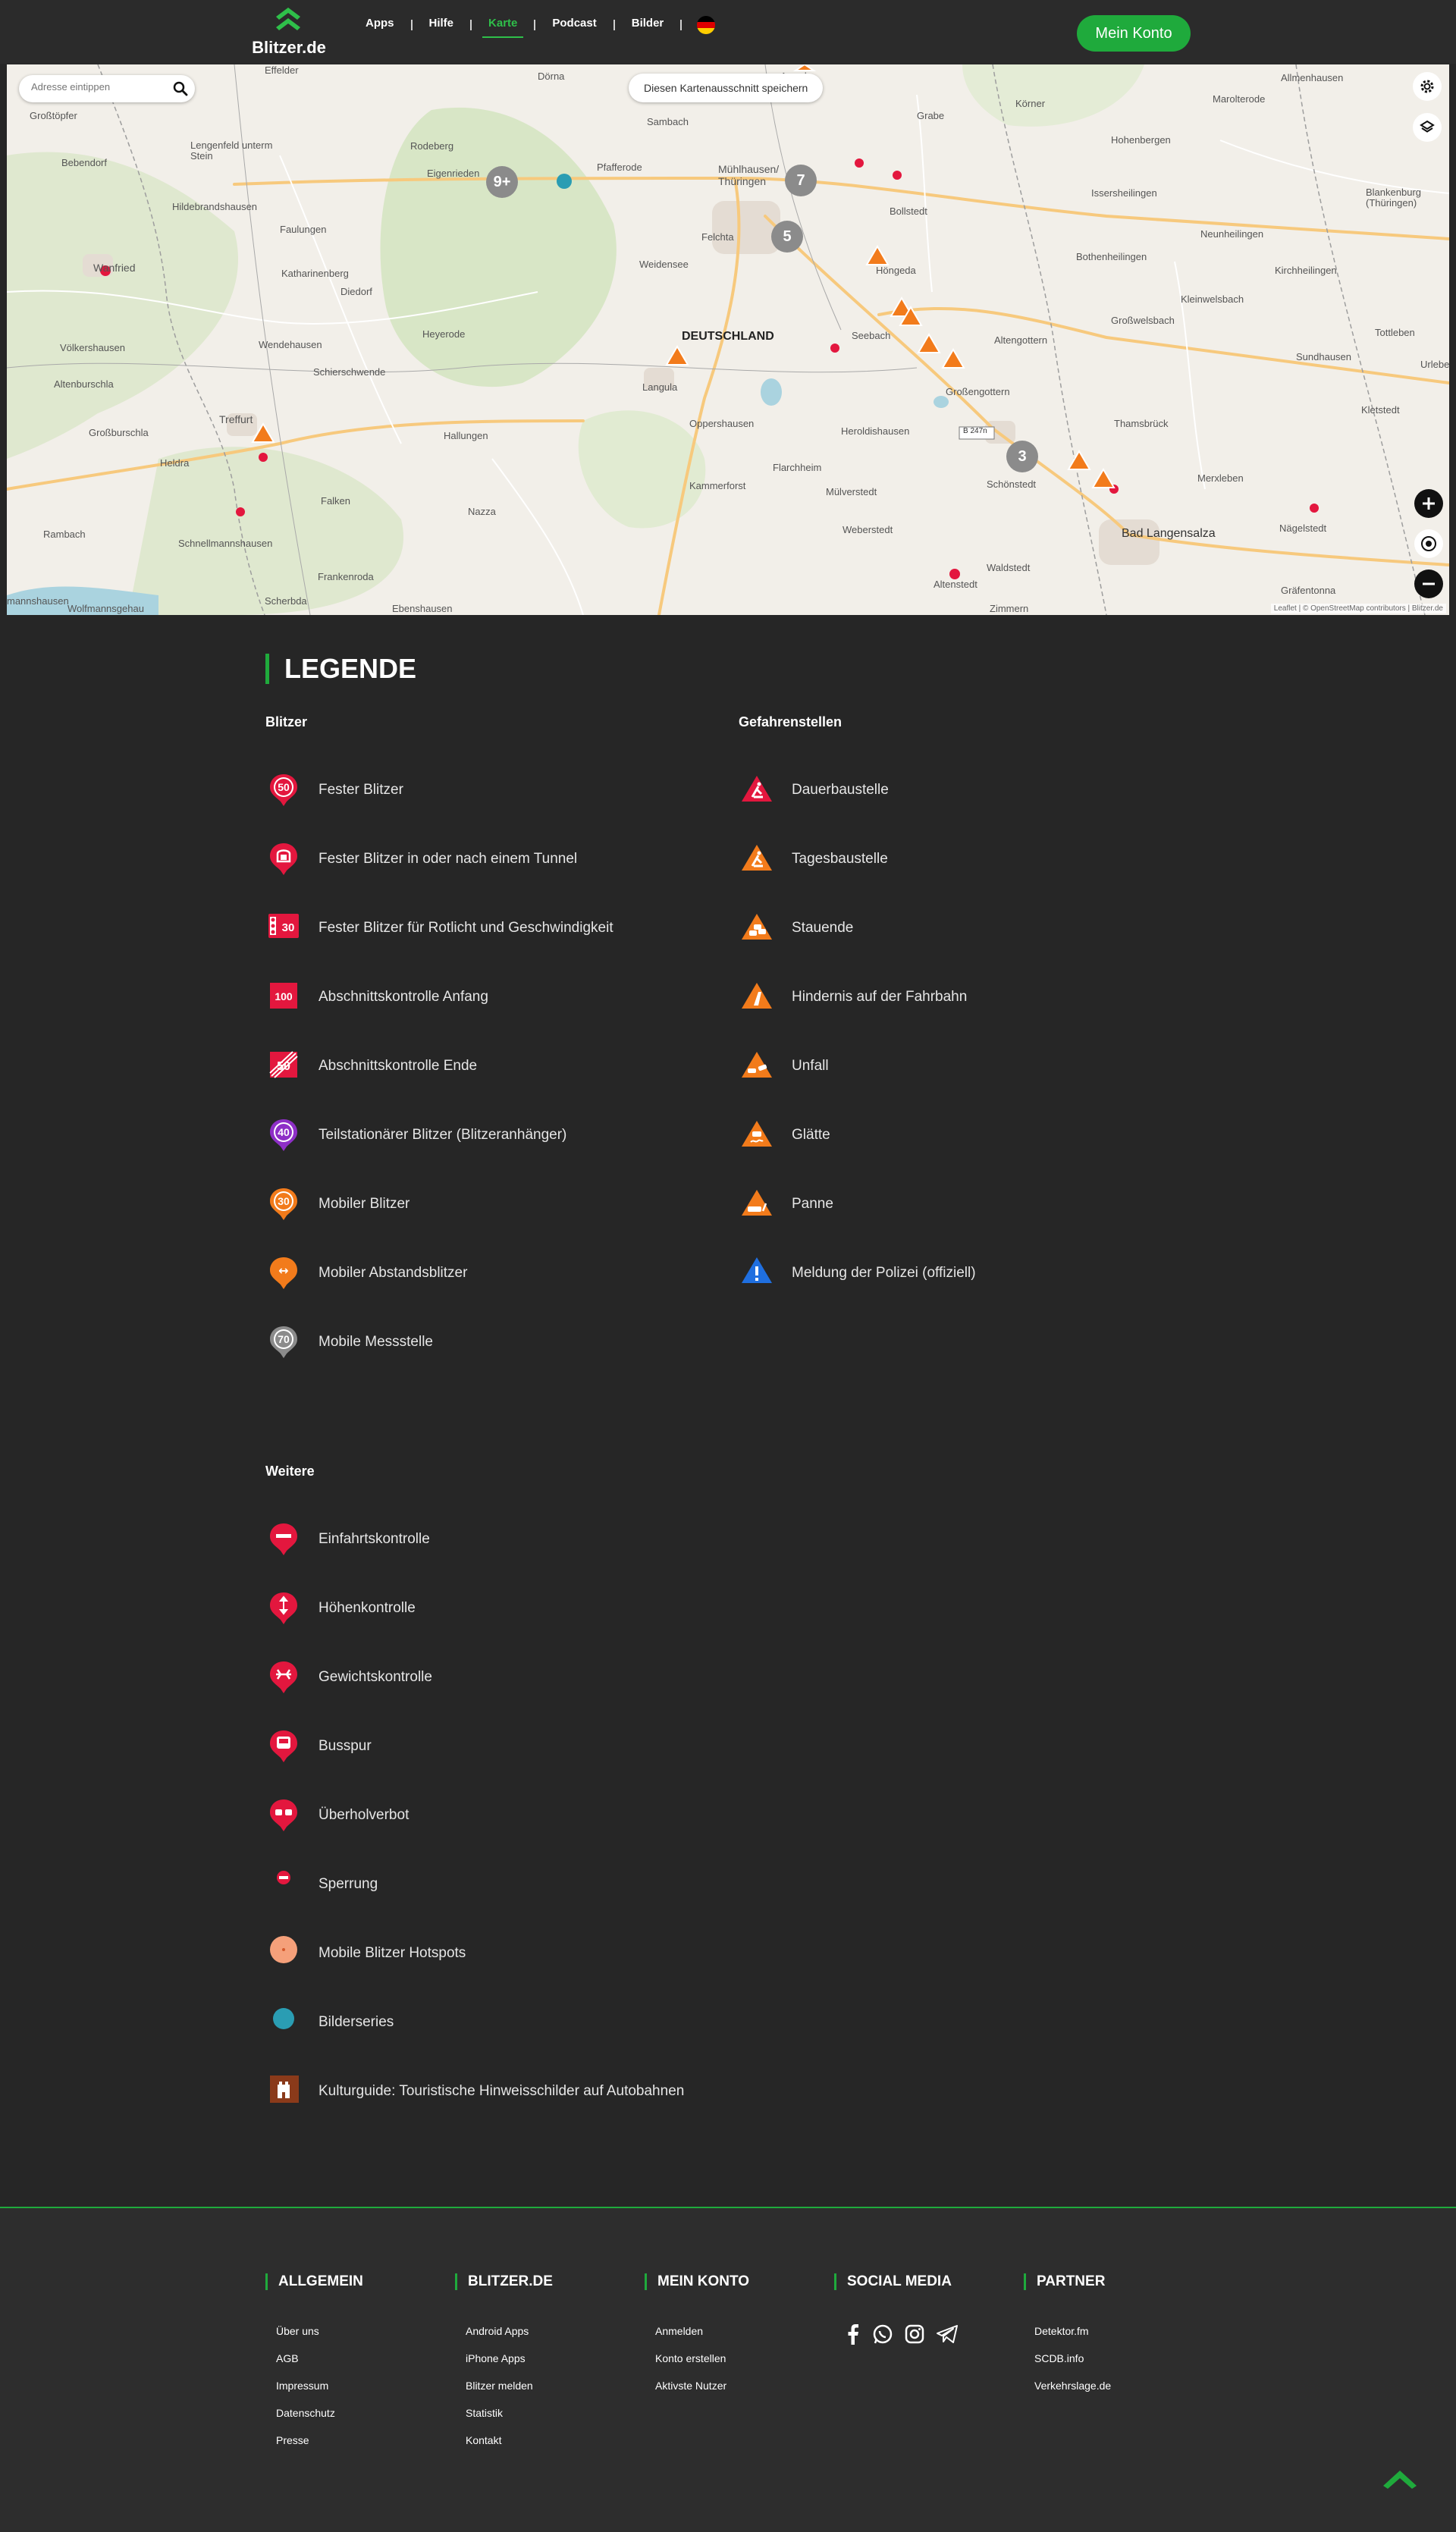  Describe the element at coordinates (1072, 2386) in the screenshot. I see `footer-link-verkehrslage: Verkehrslage.de` at that location.